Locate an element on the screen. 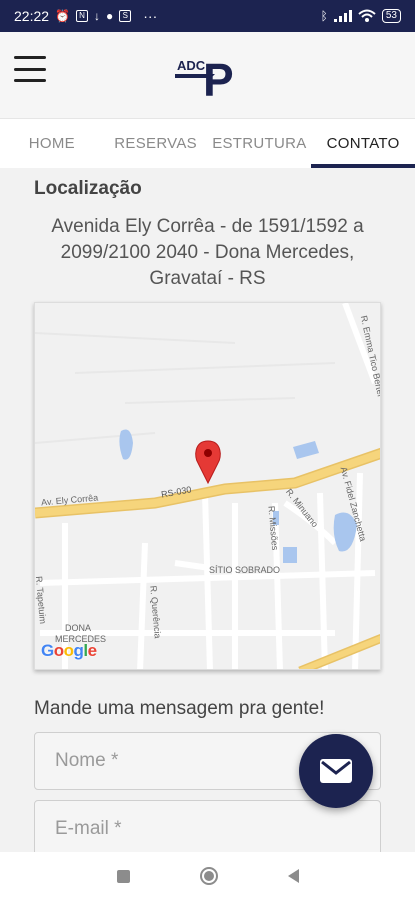  status-more: ··· is located at coordinates (150, 16).